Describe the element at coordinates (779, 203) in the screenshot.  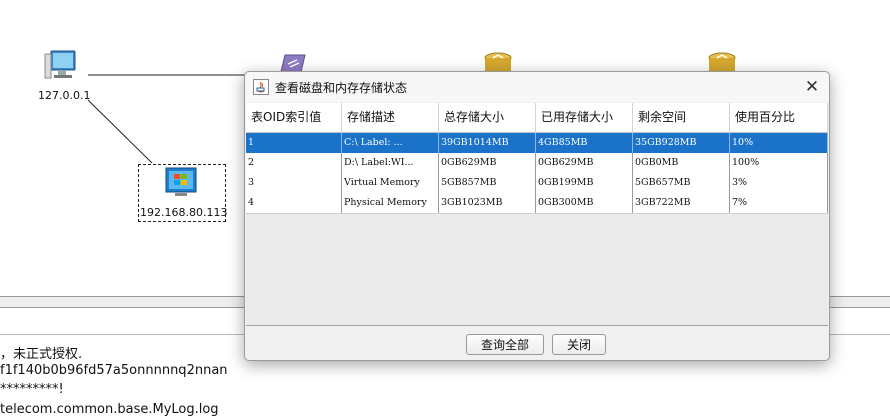
I see `cell-percent: 7%` at that location.